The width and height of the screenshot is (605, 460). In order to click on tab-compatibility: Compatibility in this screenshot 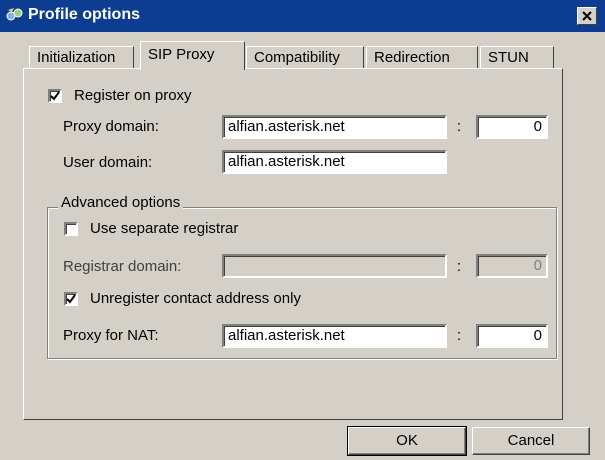, I will do `click(305, 57)`.